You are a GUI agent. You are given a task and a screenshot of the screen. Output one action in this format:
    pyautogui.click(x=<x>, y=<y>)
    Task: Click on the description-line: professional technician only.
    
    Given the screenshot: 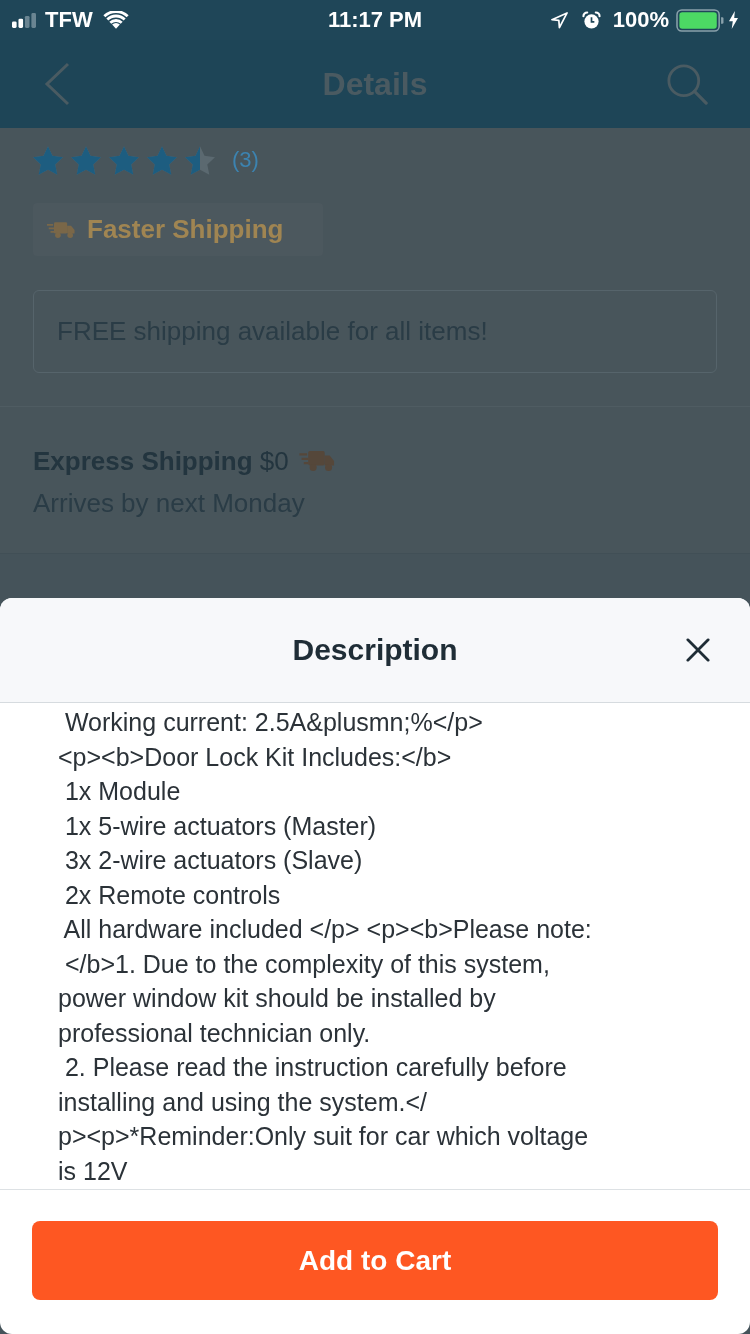 What is the action you would take?
    pyautogui.click(x=214, y=1033)
    